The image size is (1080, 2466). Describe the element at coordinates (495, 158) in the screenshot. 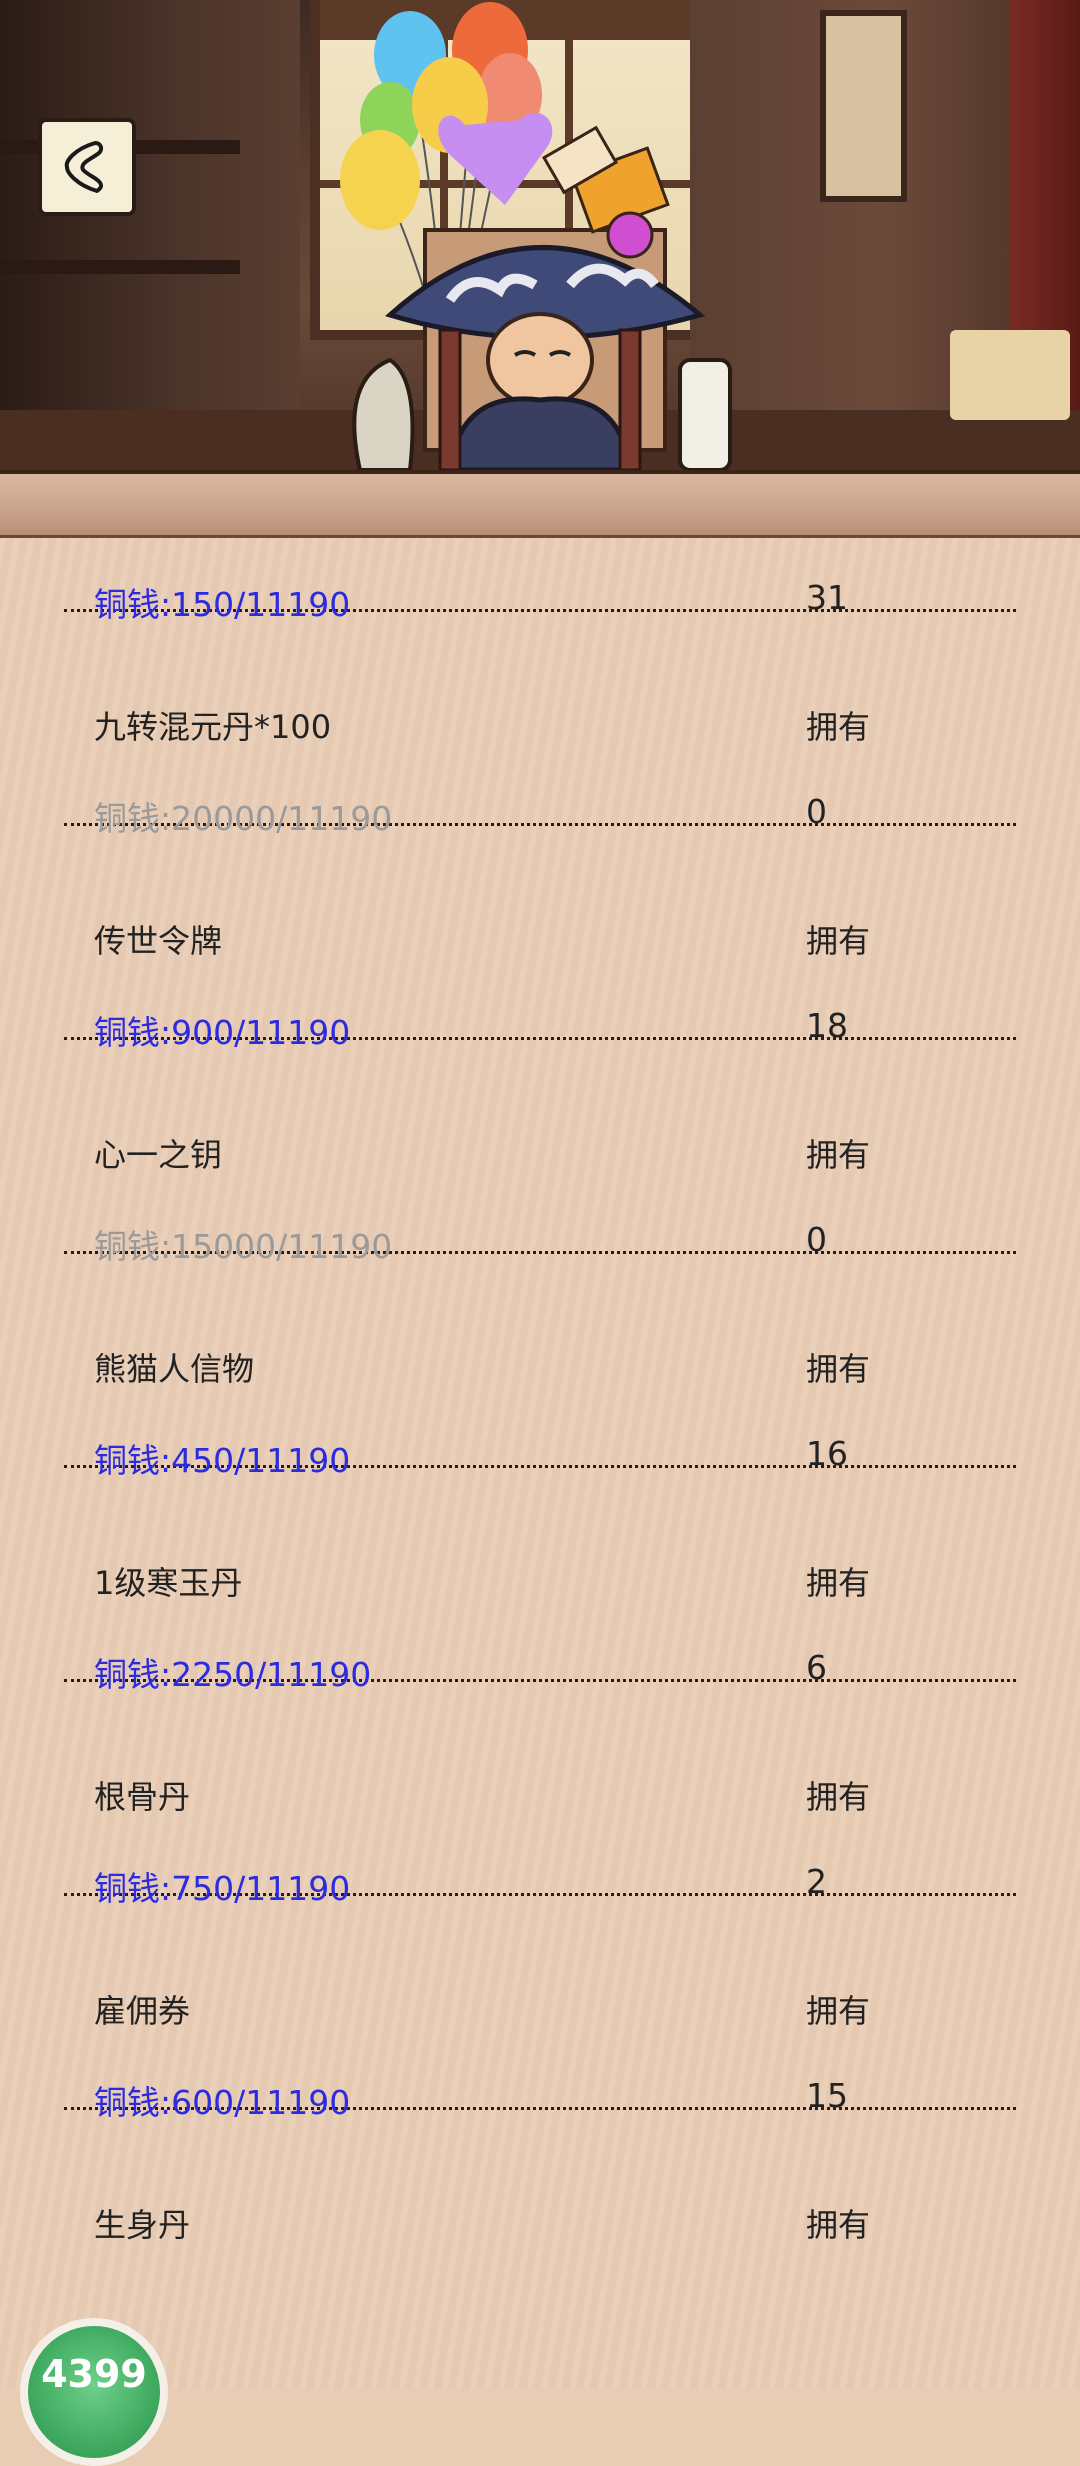

I see `balloon-heart` at that location.